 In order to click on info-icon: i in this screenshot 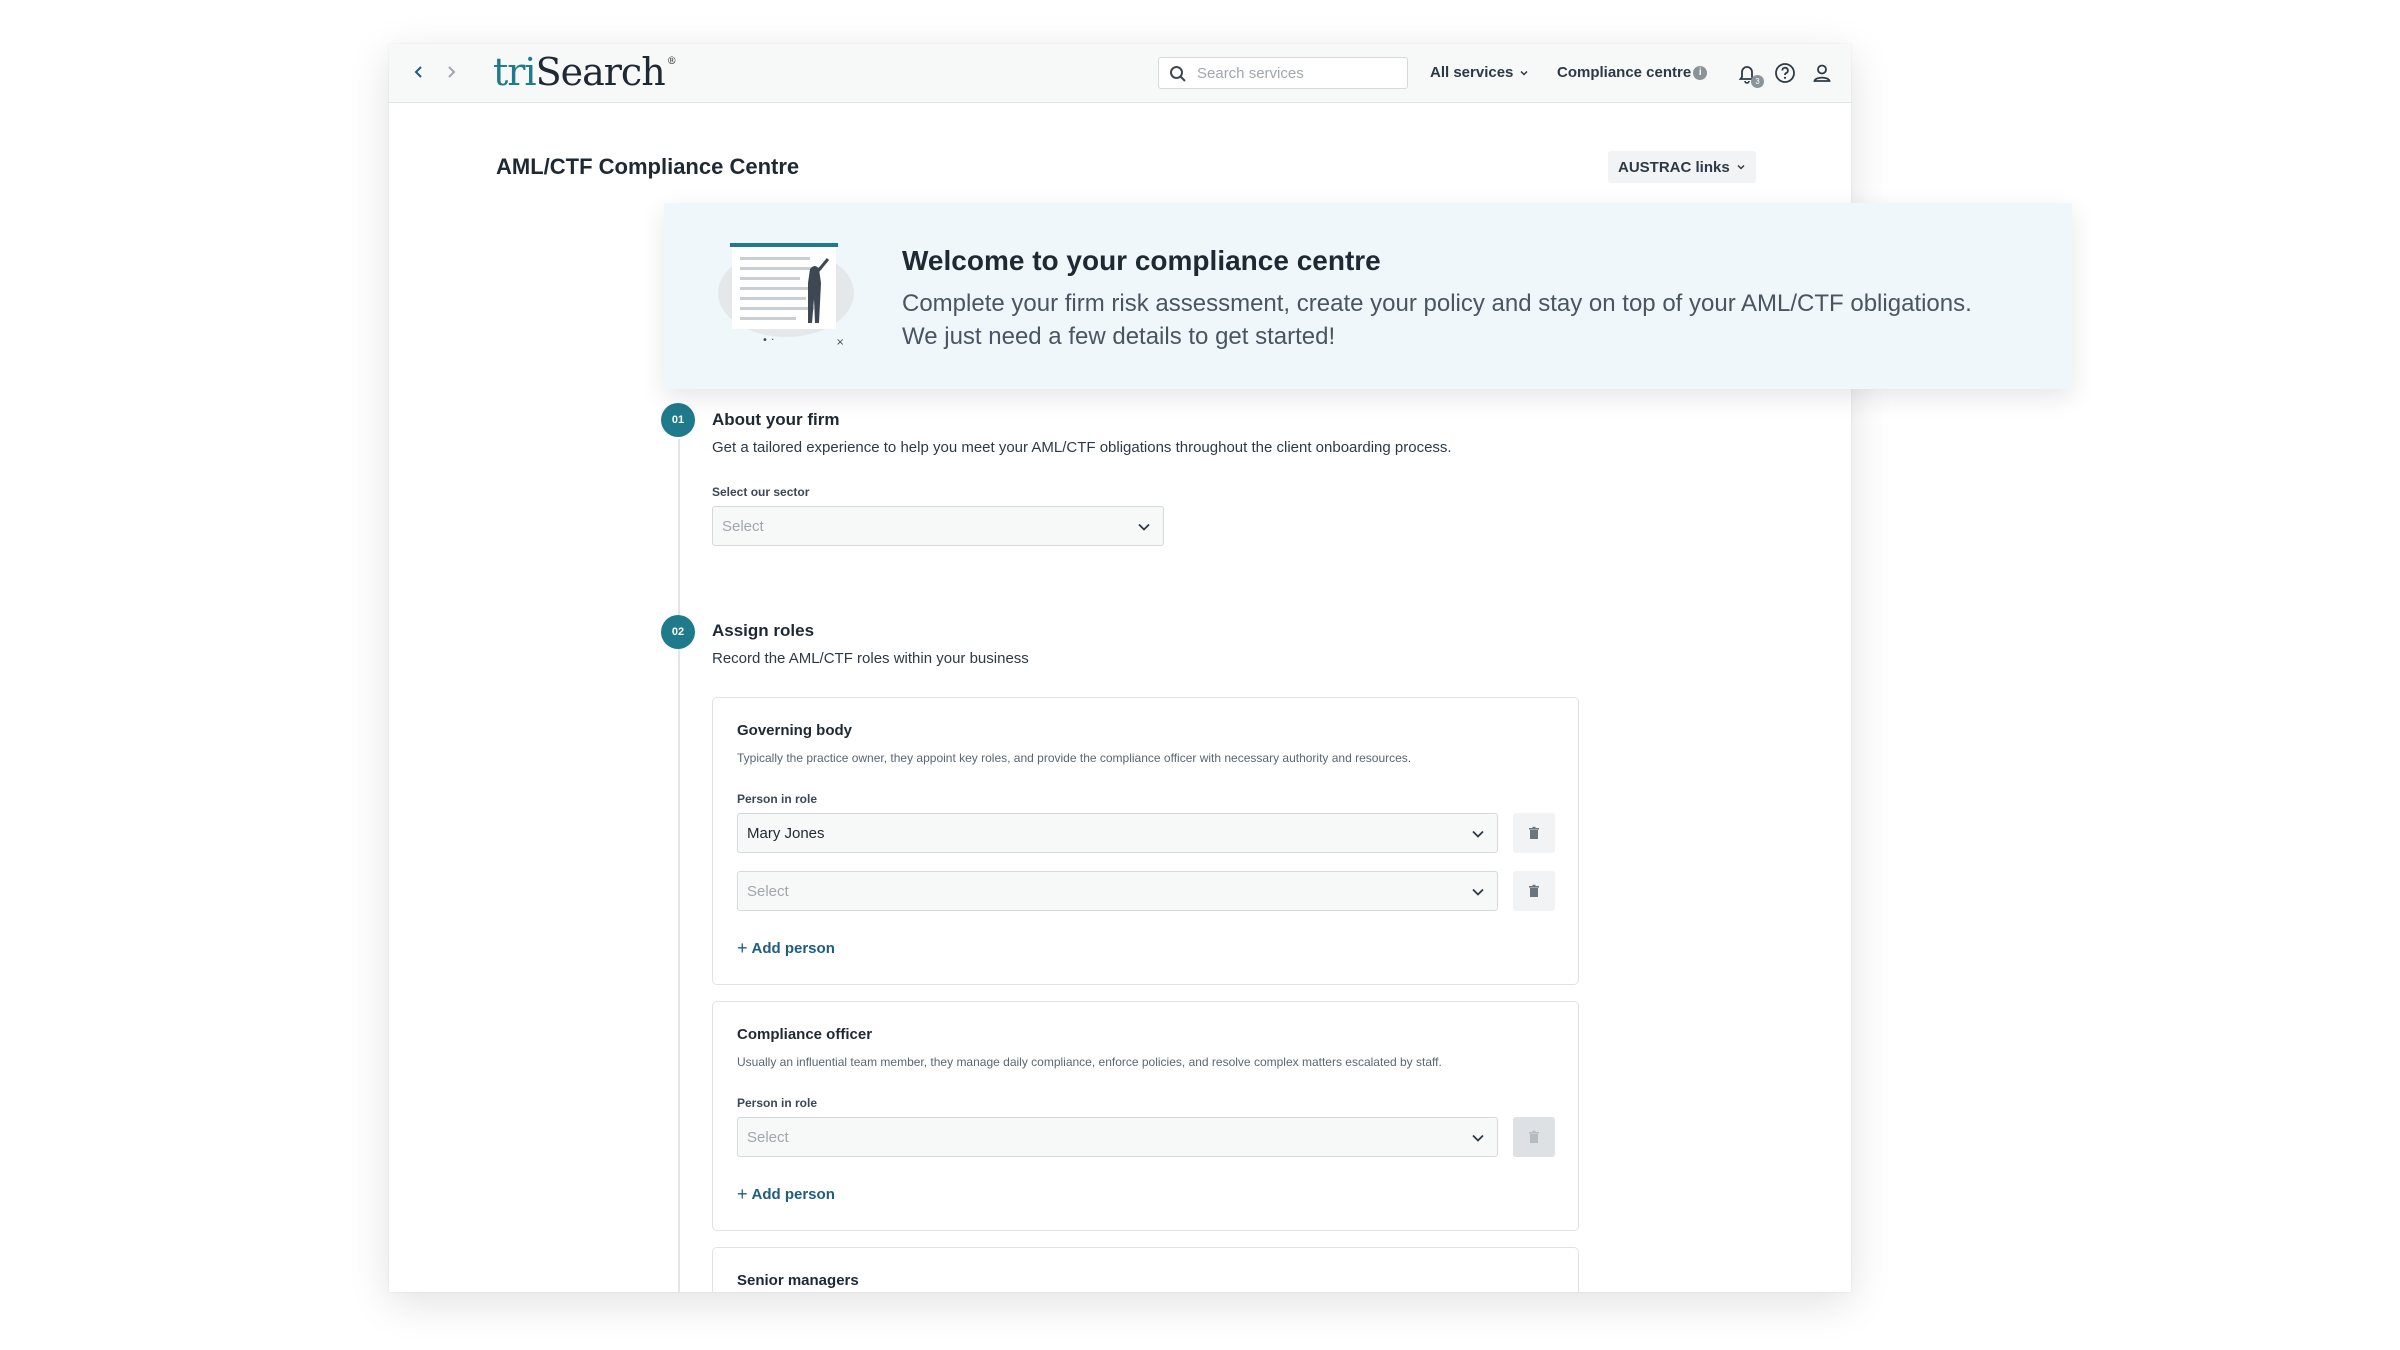, I will do `click(1700, 72)`.